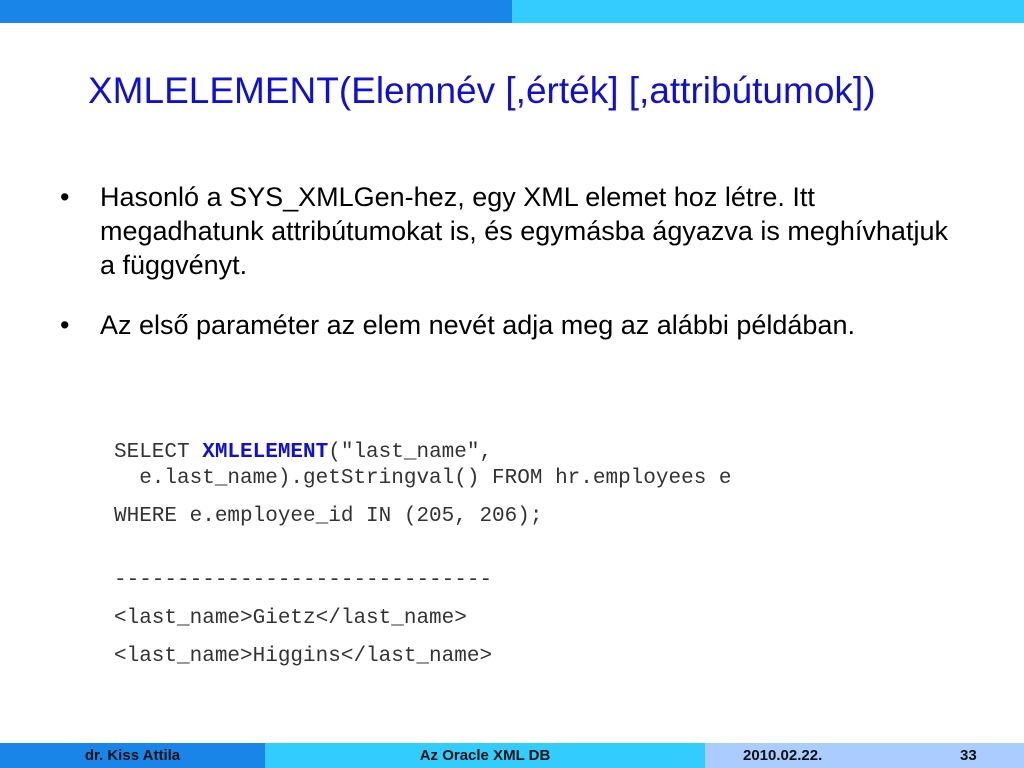 Image resolution: width=1024 pixels, height=768 pixels. I want to click on code-line: SELECT XMLELEMENT("last_name",, so click(423, 453).